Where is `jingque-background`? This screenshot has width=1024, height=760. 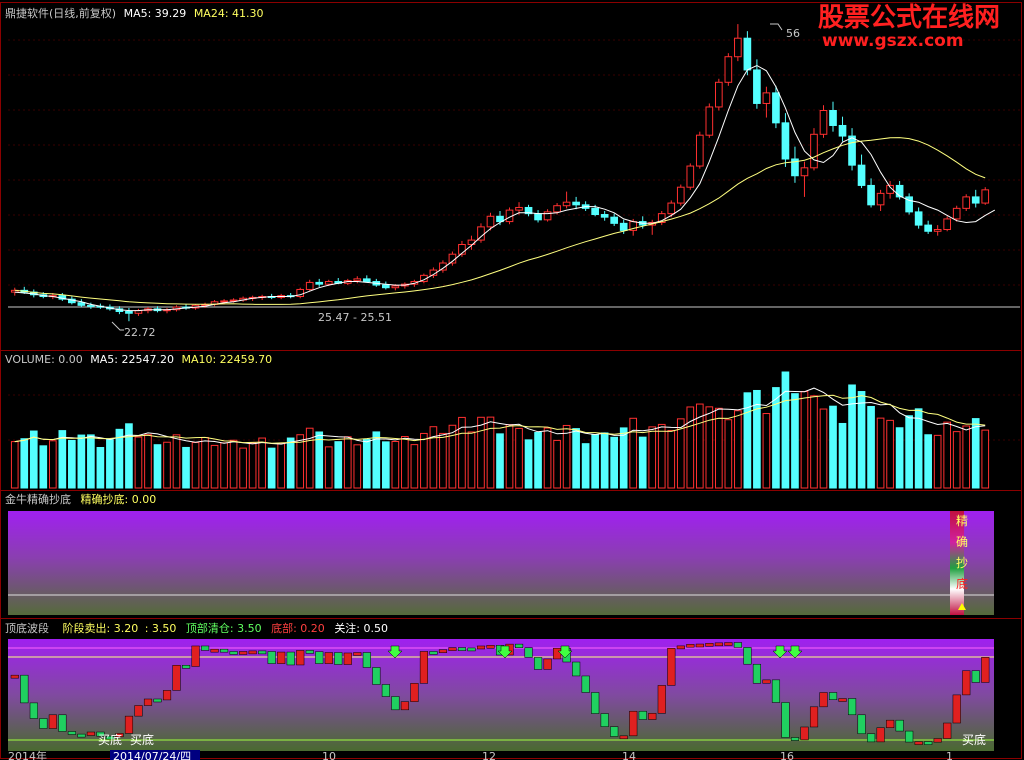 jingque-background is located at coordinates (501, 563).